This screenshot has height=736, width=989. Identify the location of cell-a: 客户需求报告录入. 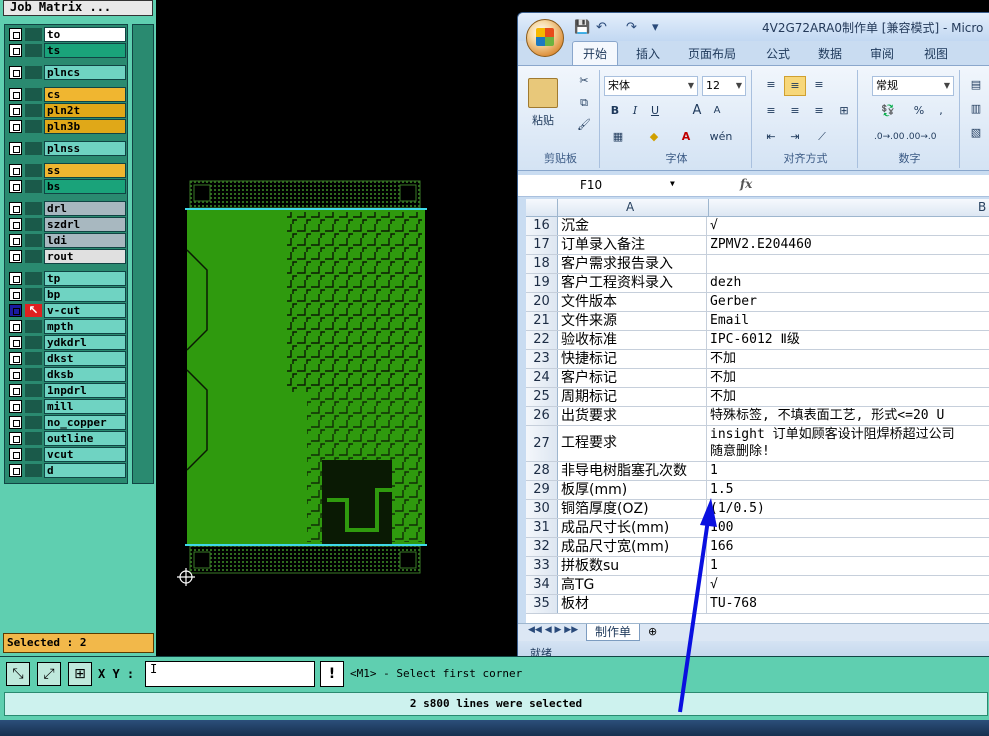
(633, 264).